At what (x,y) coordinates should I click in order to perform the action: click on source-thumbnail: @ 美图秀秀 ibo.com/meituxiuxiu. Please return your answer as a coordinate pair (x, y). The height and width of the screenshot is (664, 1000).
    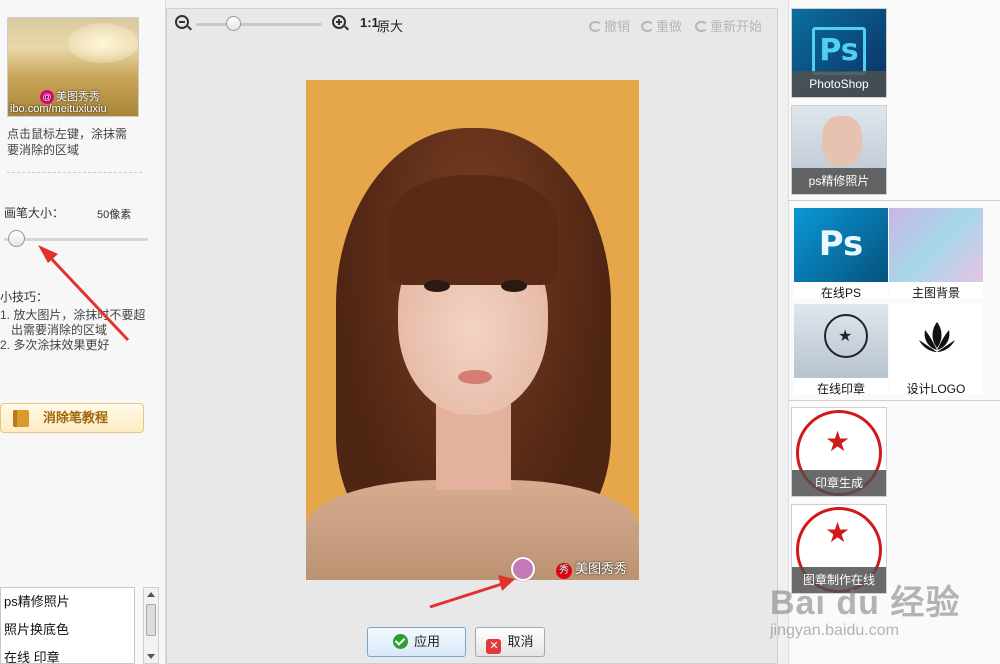
    Looking at the image, I should click on (73, 67).